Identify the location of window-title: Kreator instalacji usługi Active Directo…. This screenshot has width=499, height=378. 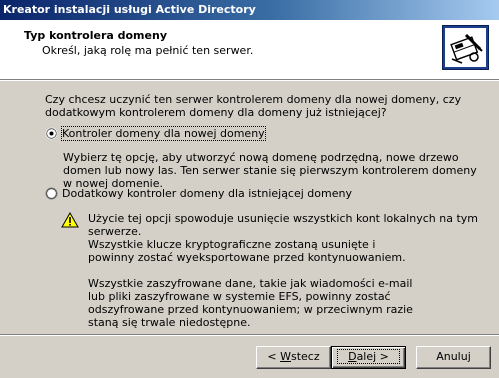
(129, 9).